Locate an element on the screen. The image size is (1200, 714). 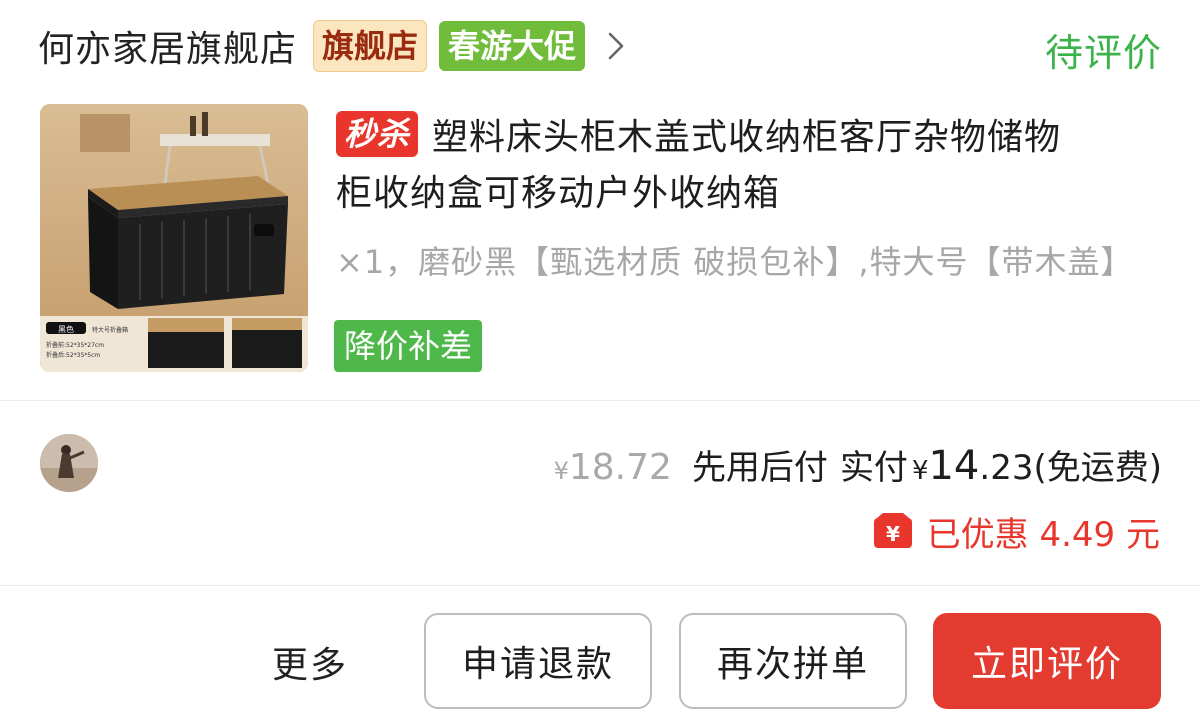
actual-paid-label: 实付 is located at coordinates (873, 468).